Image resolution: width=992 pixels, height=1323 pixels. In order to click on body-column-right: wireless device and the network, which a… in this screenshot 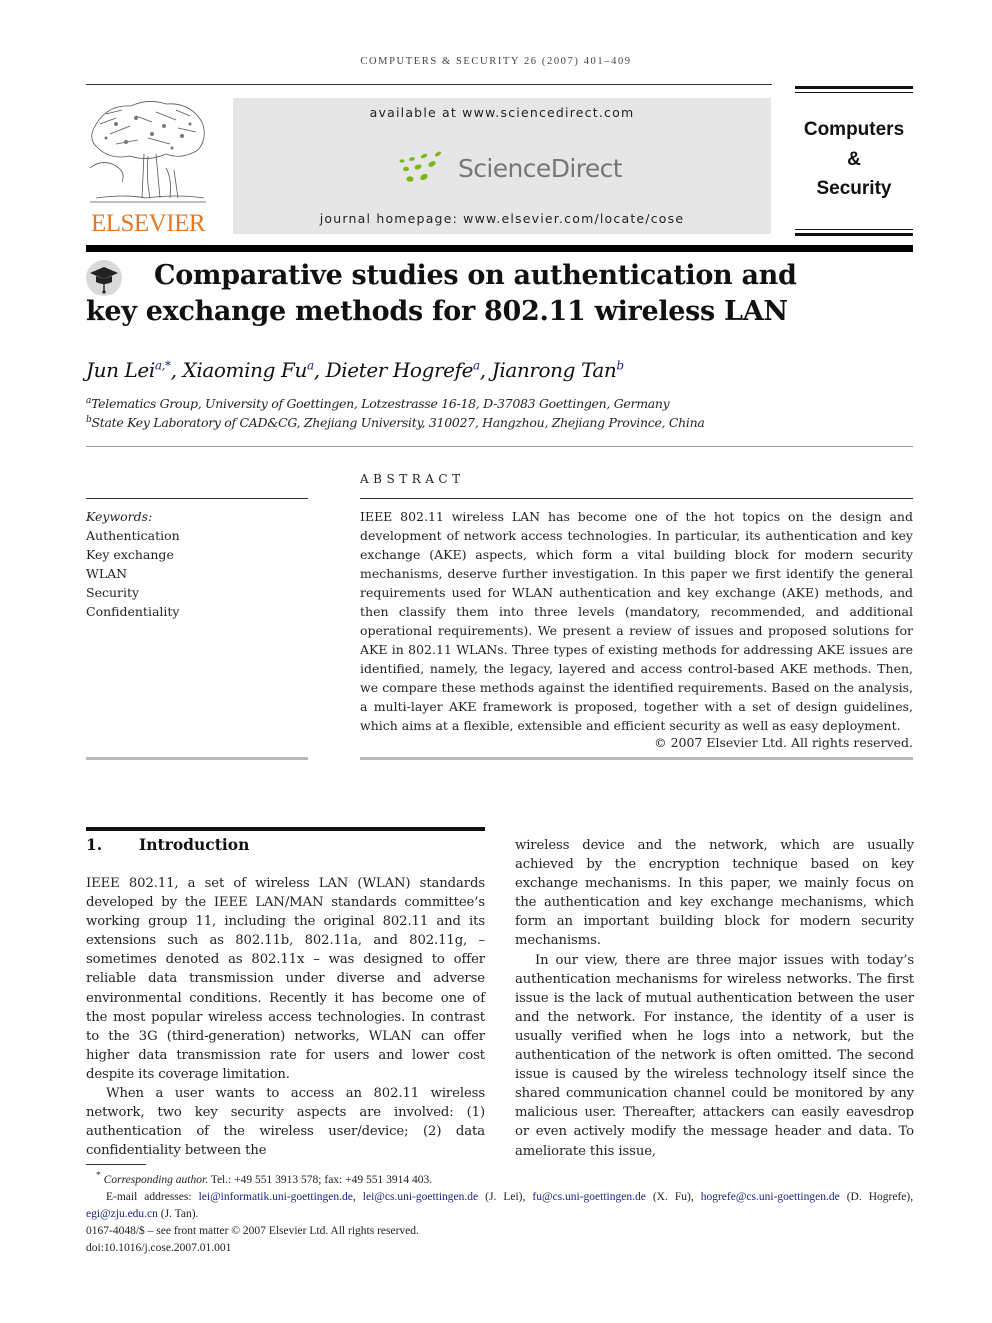, I will do `click(714, 998)`.